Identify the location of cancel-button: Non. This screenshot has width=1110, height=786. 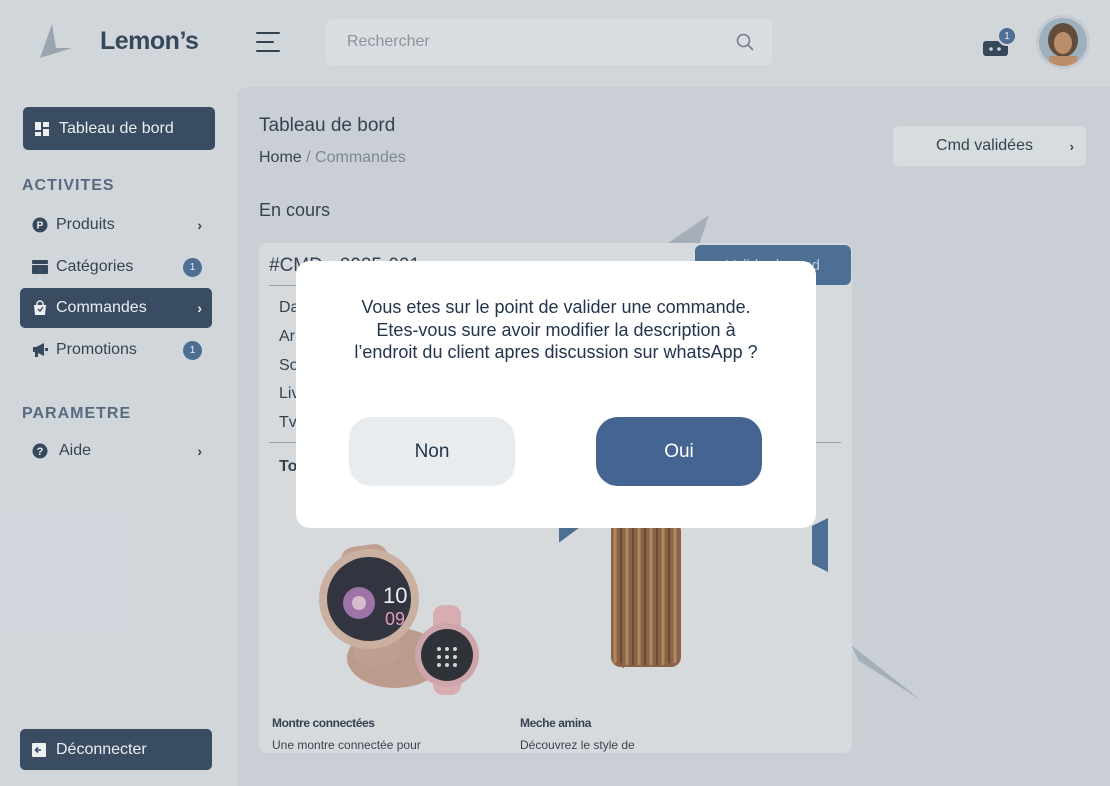
(432, 451).